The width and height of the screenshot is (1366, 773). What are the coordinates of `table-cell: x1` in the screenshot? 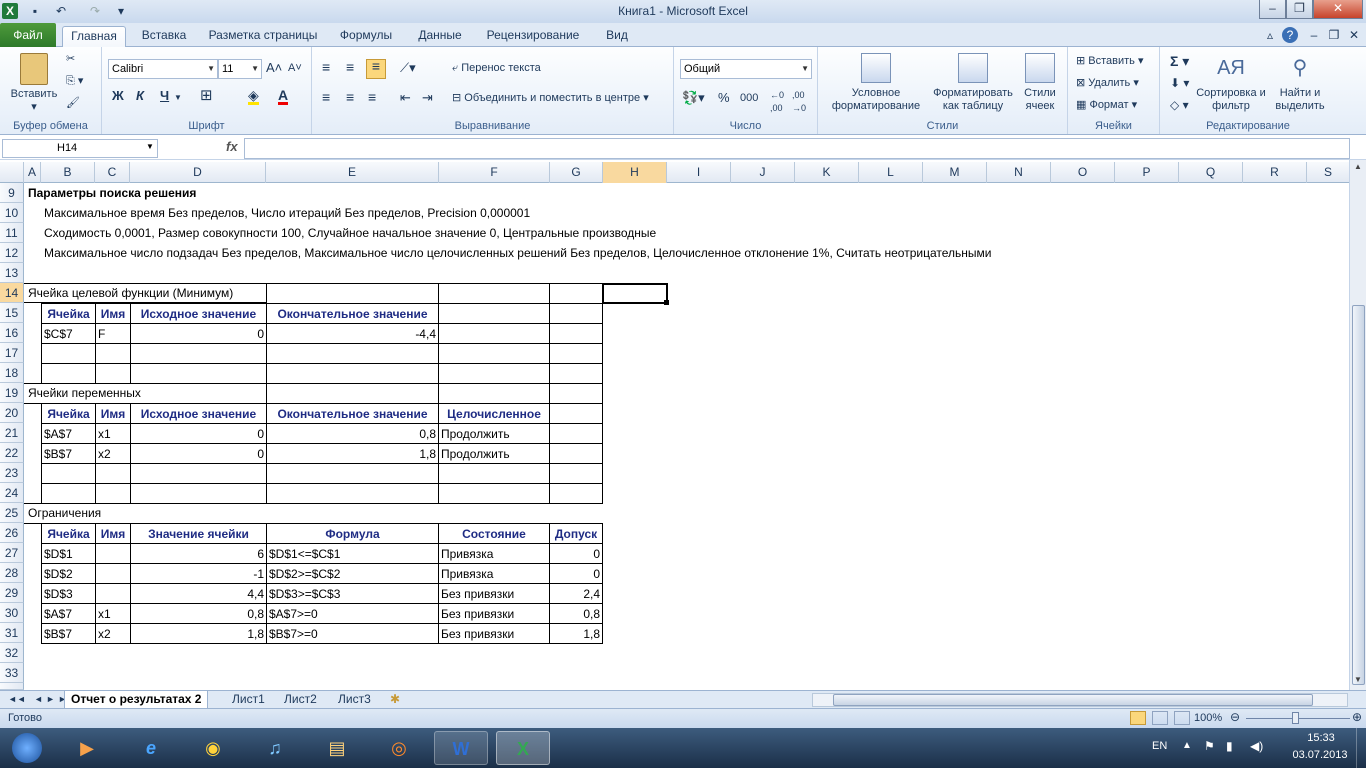 It's located at (113, 433).